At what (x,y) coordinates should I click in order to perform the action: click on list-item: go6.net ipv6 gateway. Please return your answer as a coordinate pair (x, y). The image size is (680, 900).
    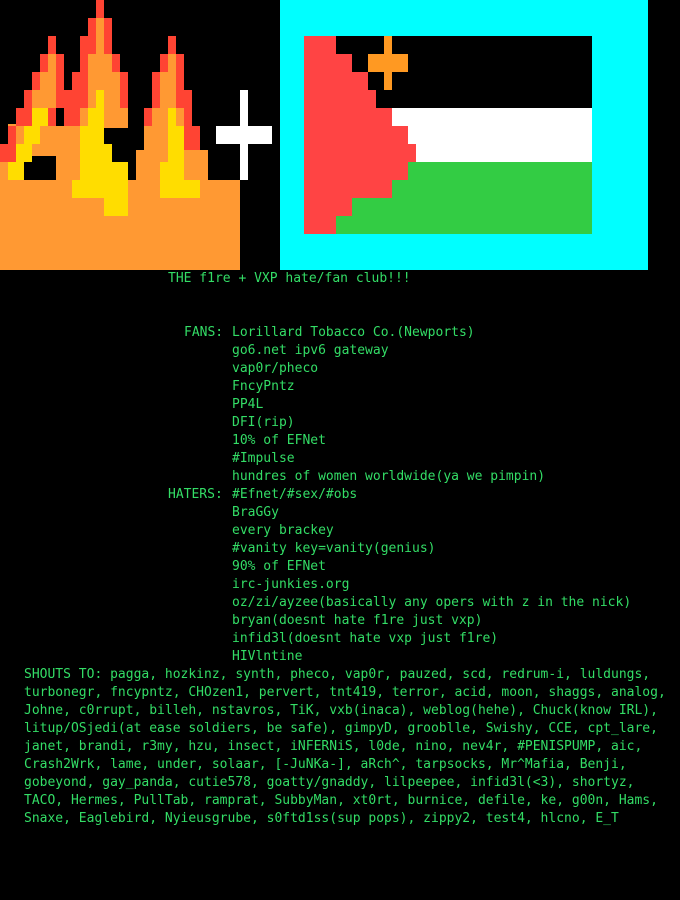
    Looking at the image, I should click on (310, 350).